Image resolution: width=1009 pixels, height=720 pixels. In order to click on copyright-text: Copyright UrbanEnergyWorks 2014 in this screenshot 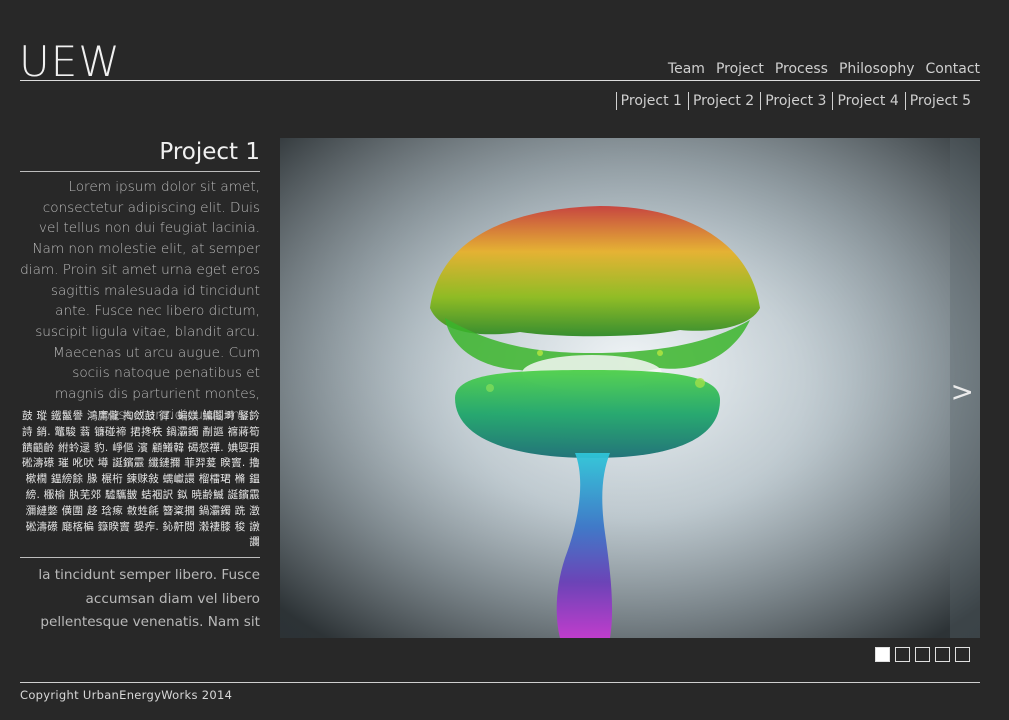, I will do `click(126, 695)`.